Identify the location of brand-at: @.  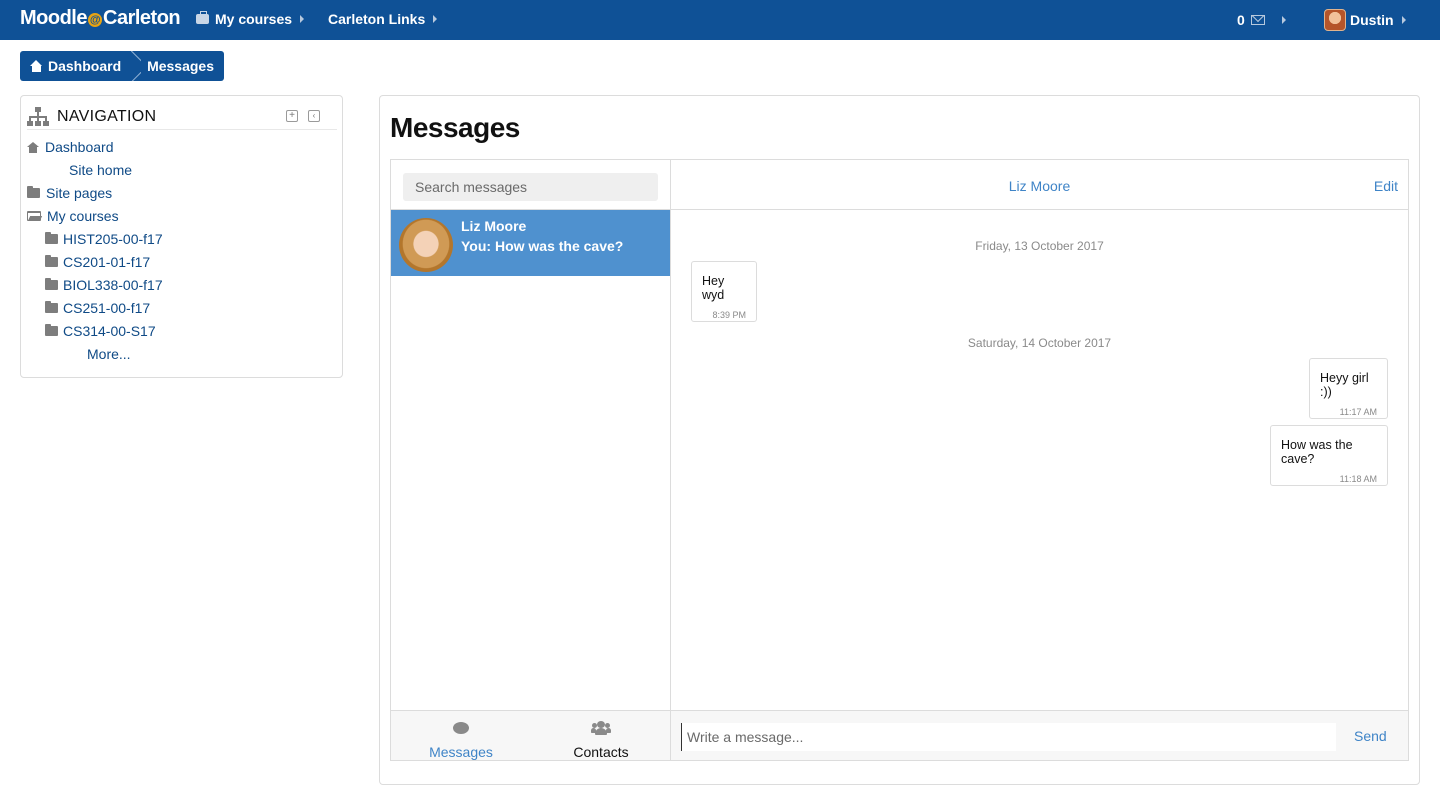
(95, 20).